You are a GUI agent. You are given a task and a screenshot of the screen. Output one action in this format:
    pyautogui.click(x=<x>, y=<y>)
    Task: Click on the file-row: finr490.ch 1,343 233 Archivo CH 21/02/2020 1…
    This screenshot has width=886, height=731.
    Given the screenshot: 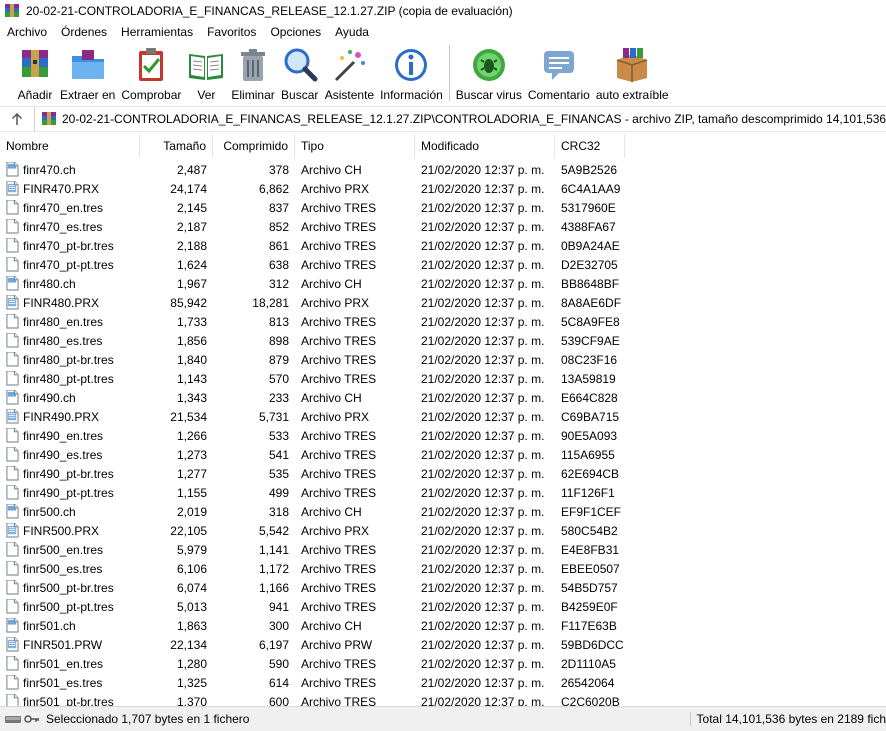 What is the action you would take?
    pyautogui.click(x=443, y=397)
    